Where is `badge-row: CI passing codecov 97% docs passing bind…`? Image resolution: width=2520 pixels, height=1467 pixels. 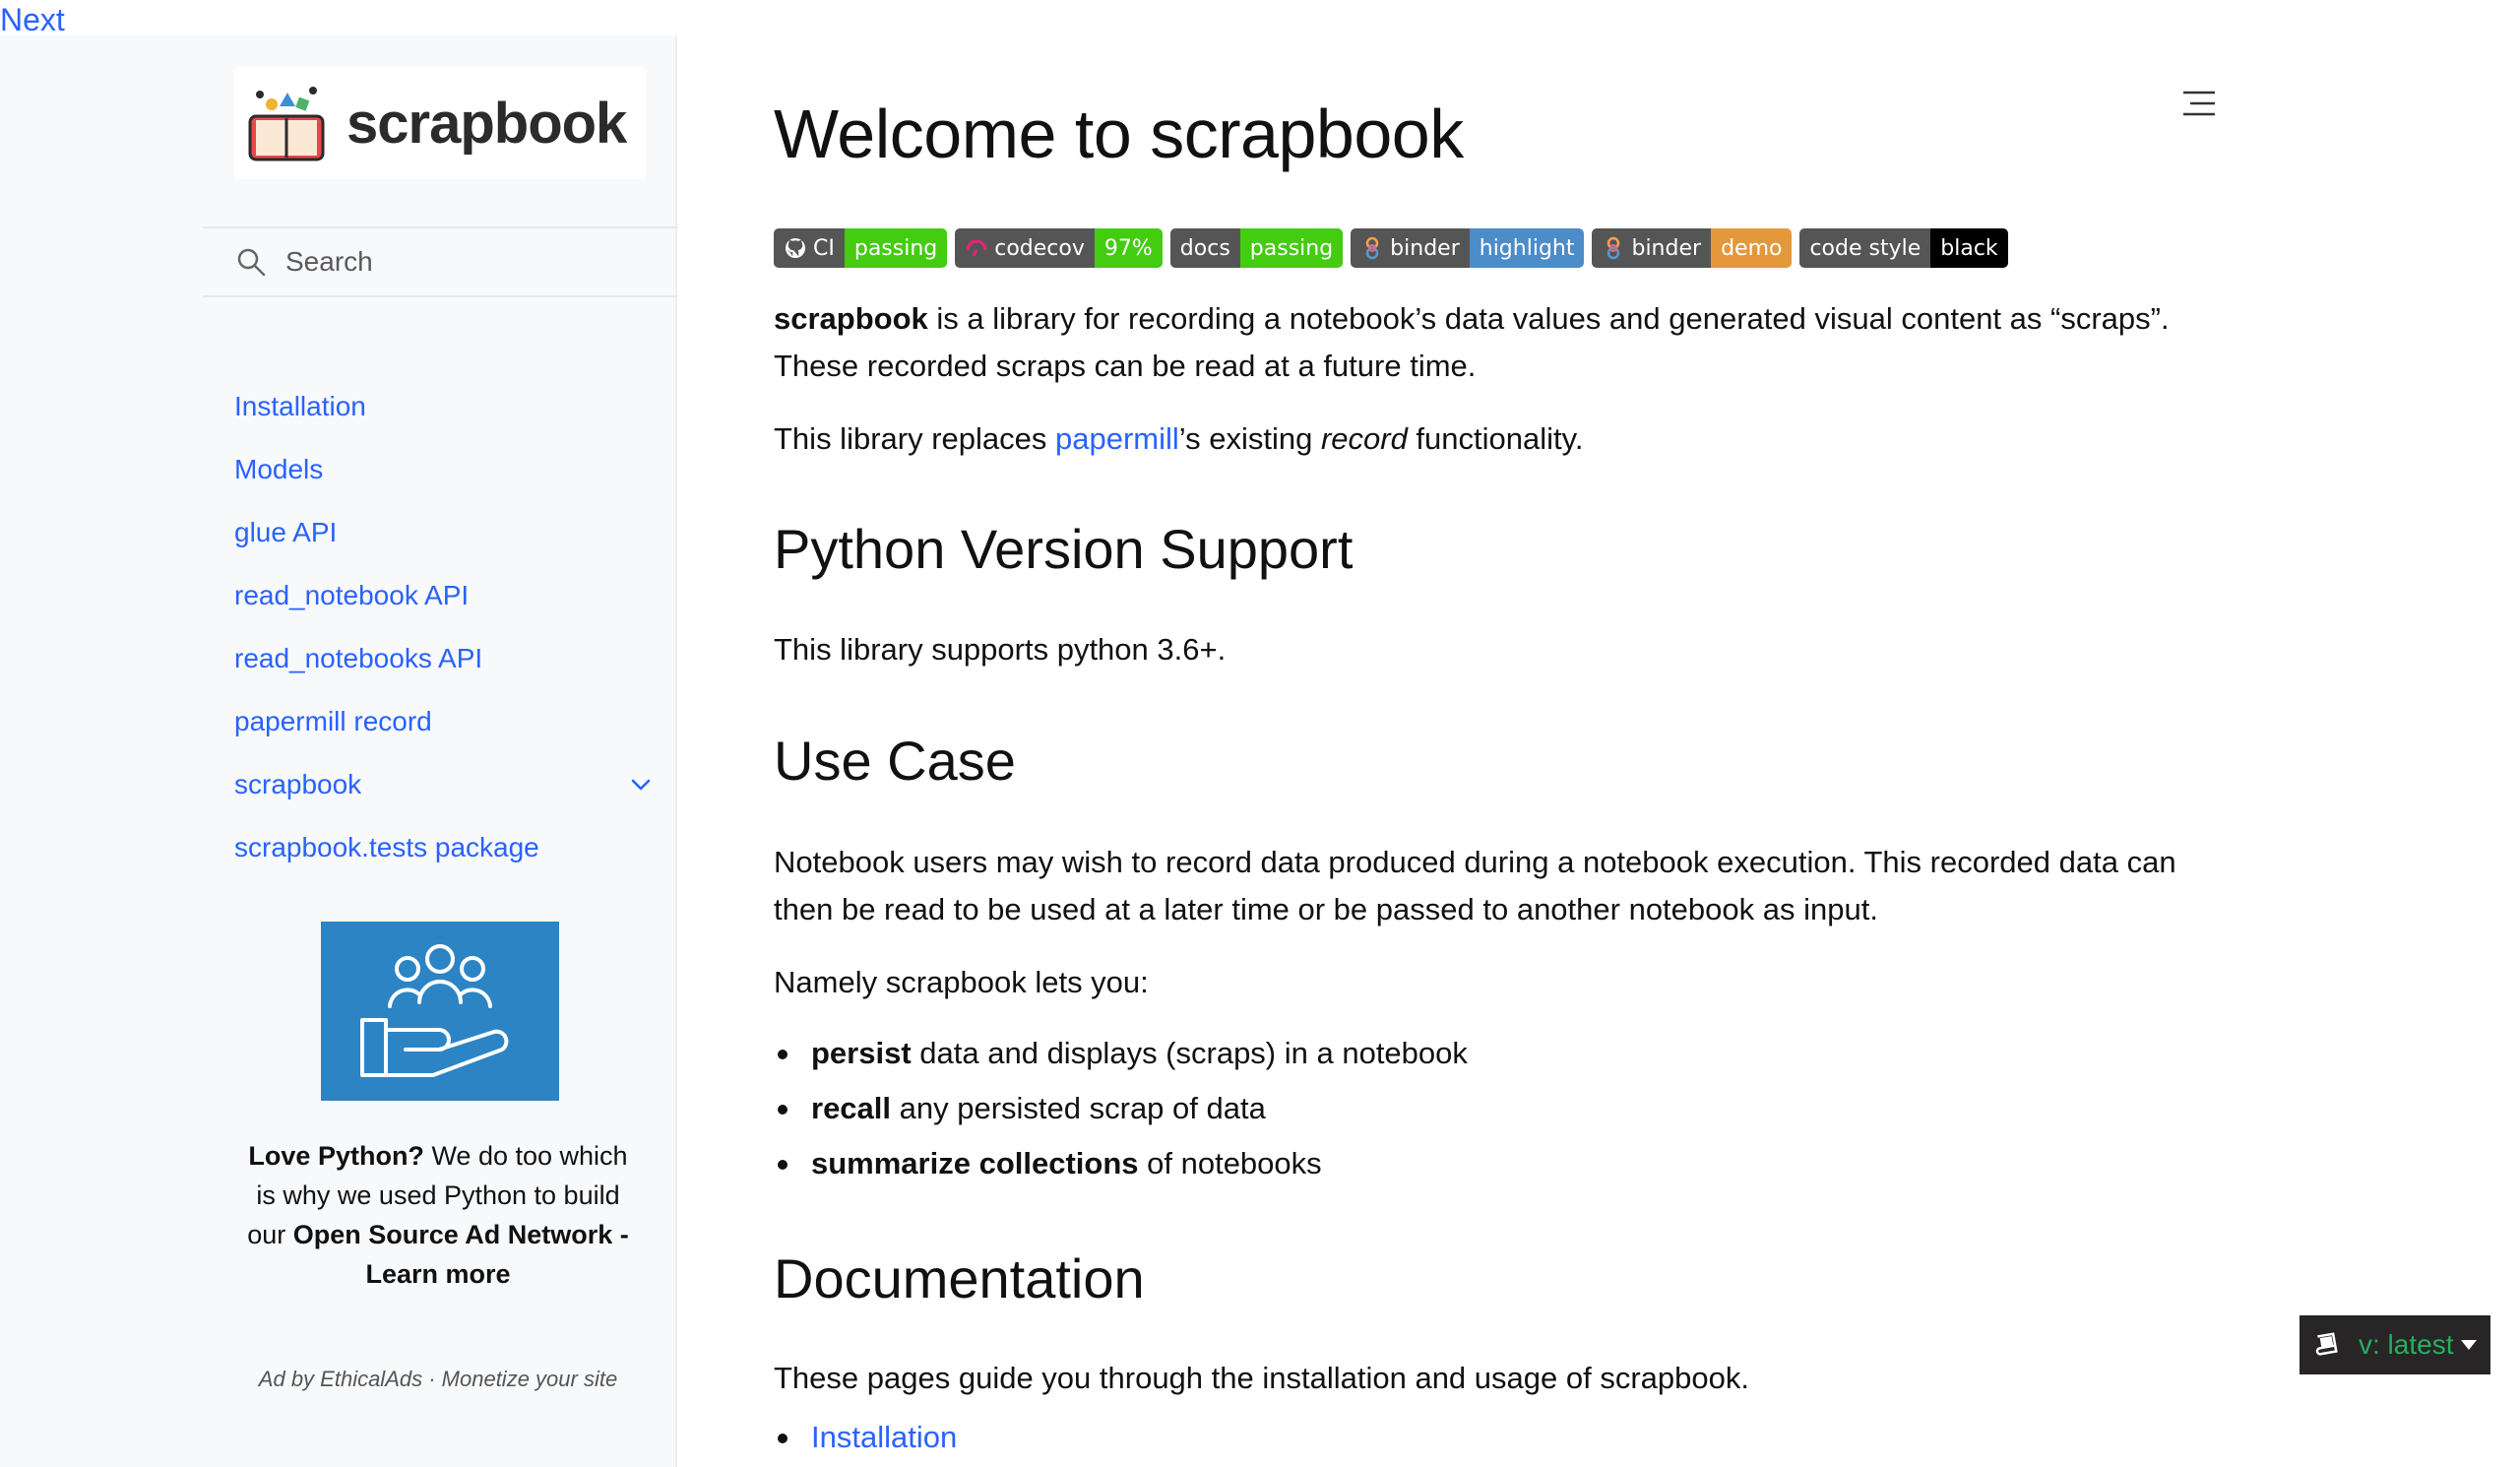
badge-row: CI passing codecov 97% docs passing bind… is located at coordinates (1391, 248).